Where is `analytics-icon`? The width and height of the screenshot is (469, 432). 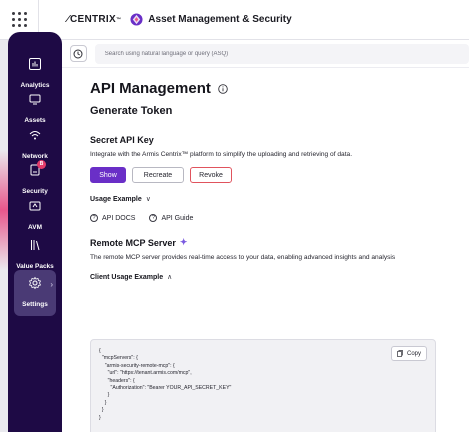 analytics-icon is located at coordinates (35, 64).